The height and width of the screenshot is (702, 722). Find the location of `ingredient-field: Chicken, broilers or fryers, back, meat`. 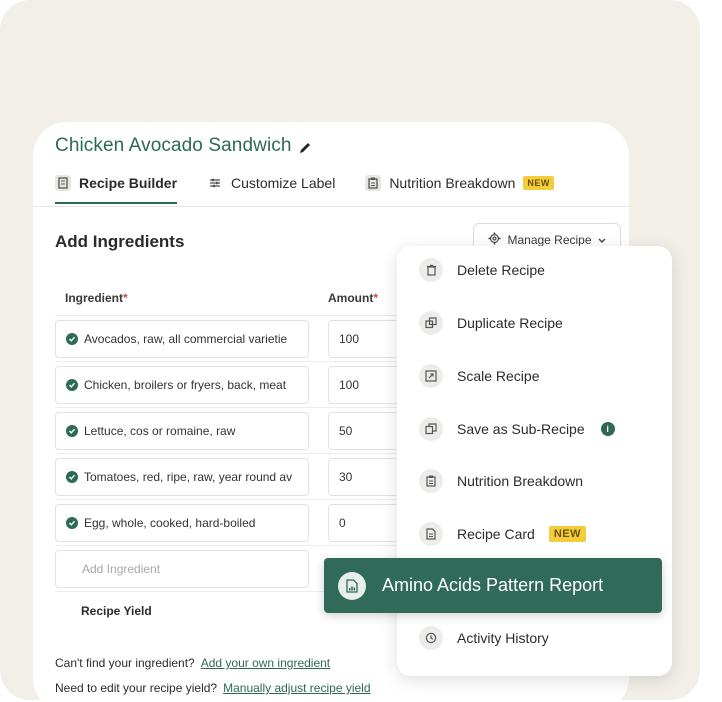

ingredient-field: Chicken, broilers or fryers, back, meat is located at coordinates (182, 385).